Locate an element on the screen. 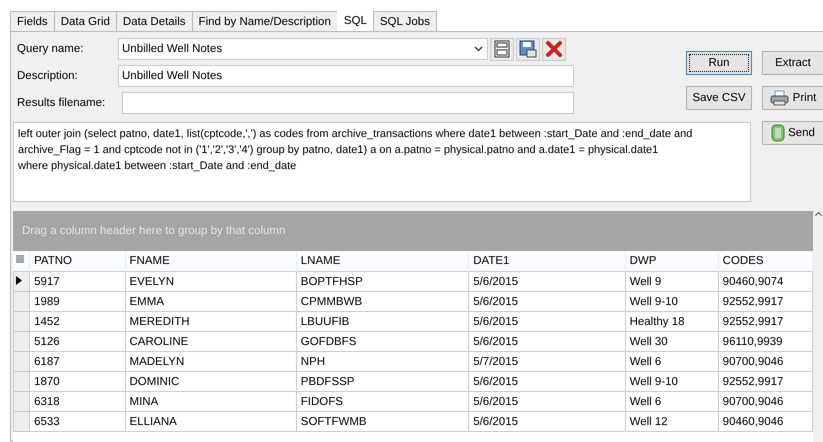  chevron-down-icon is located at coordinates (478, 49).